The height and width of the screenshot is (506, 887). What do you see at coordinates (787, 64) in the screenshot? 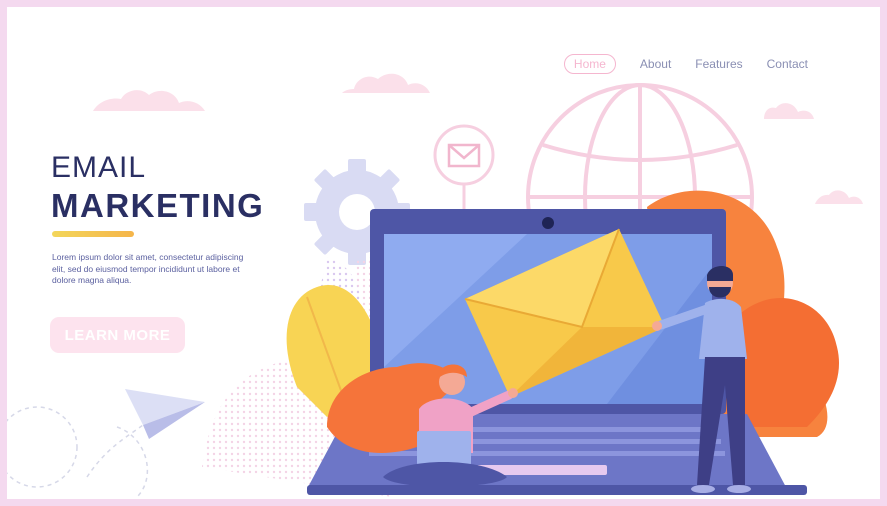
I see `nav-contact: Contact` at bounding box center [787, 64].